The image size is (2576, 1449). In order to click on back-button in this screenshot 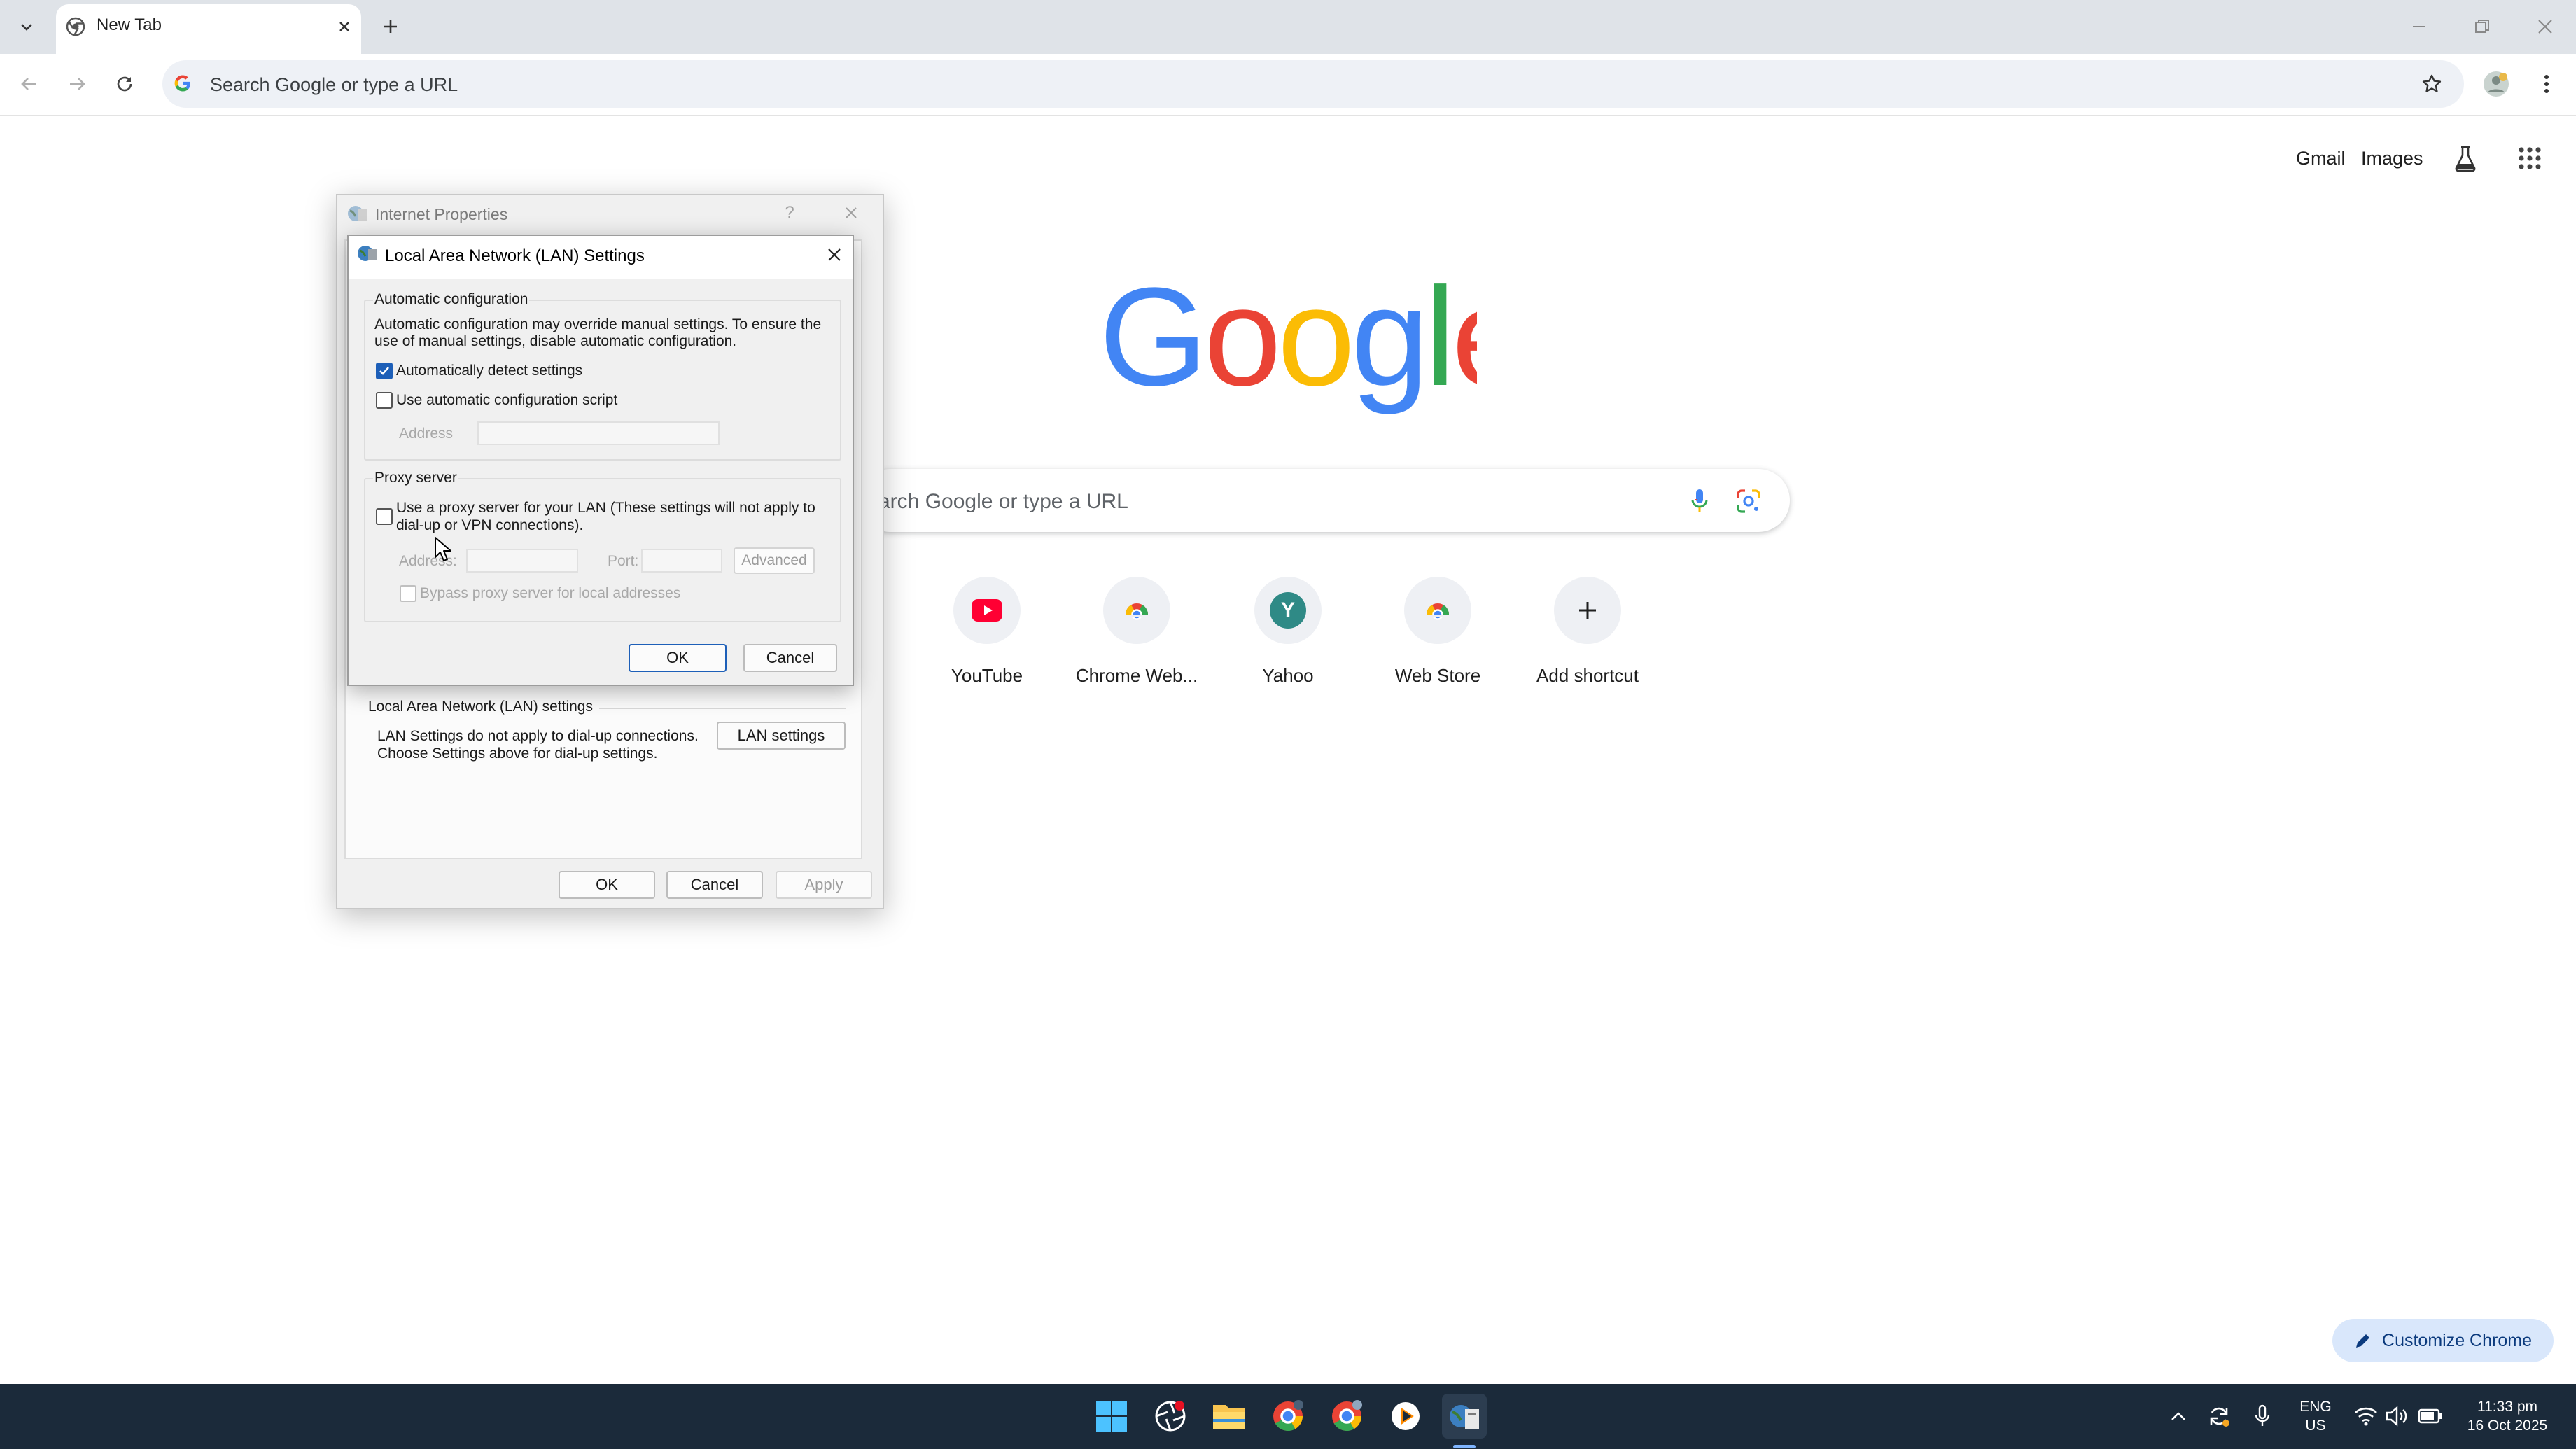, I will do `click(29, 84)`.